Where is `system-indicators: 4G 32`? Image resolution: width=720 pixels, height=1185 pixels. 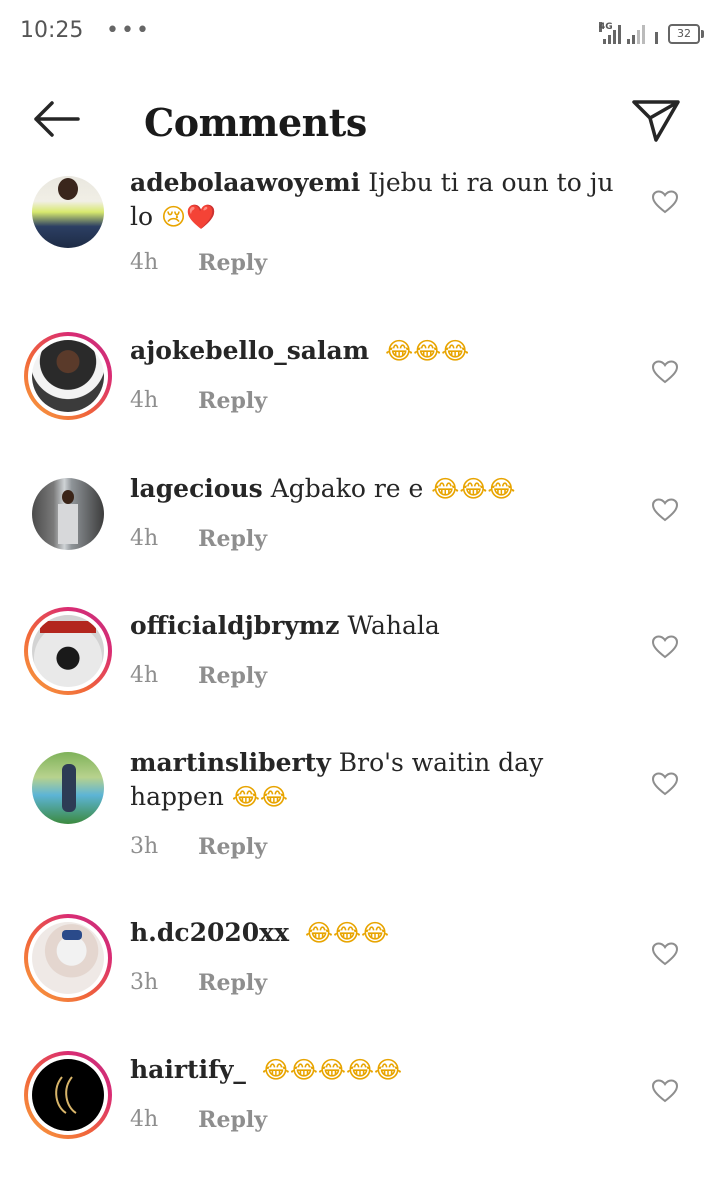
system-indicators: 4G 32 is located at coordinates (651, 30).